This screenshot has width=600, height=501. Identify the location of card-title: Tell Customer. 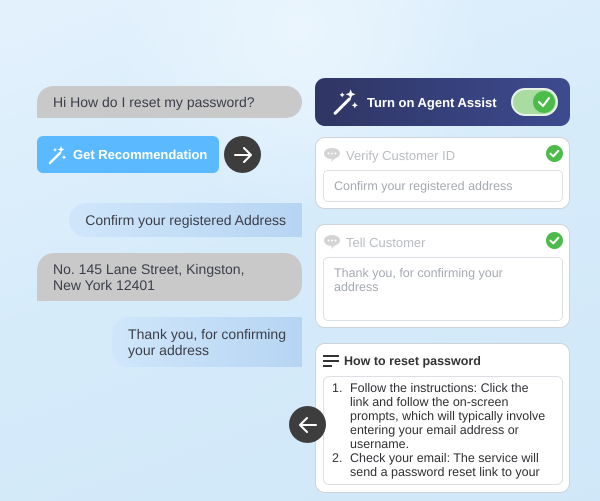
(386, 242).